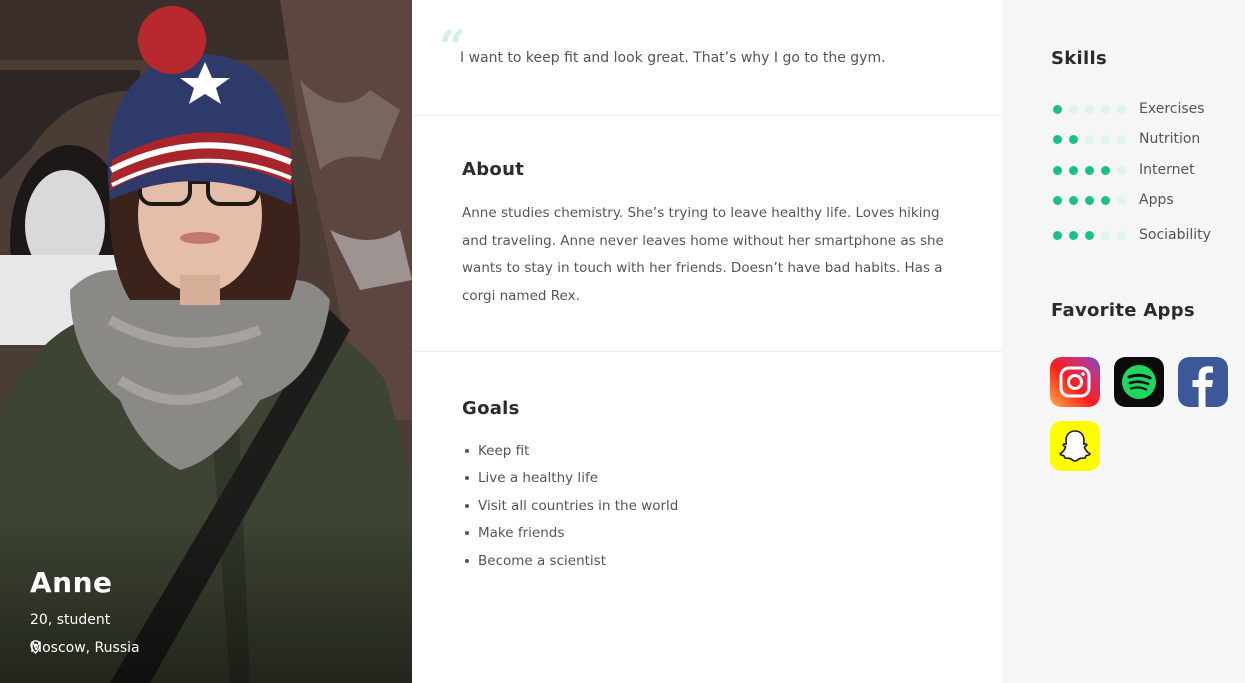 This screenshot has width=1245, height=683. Describe the element at coordinates (1172, 109) in the screenshot. I see `skill-label: Exercises` at that location.